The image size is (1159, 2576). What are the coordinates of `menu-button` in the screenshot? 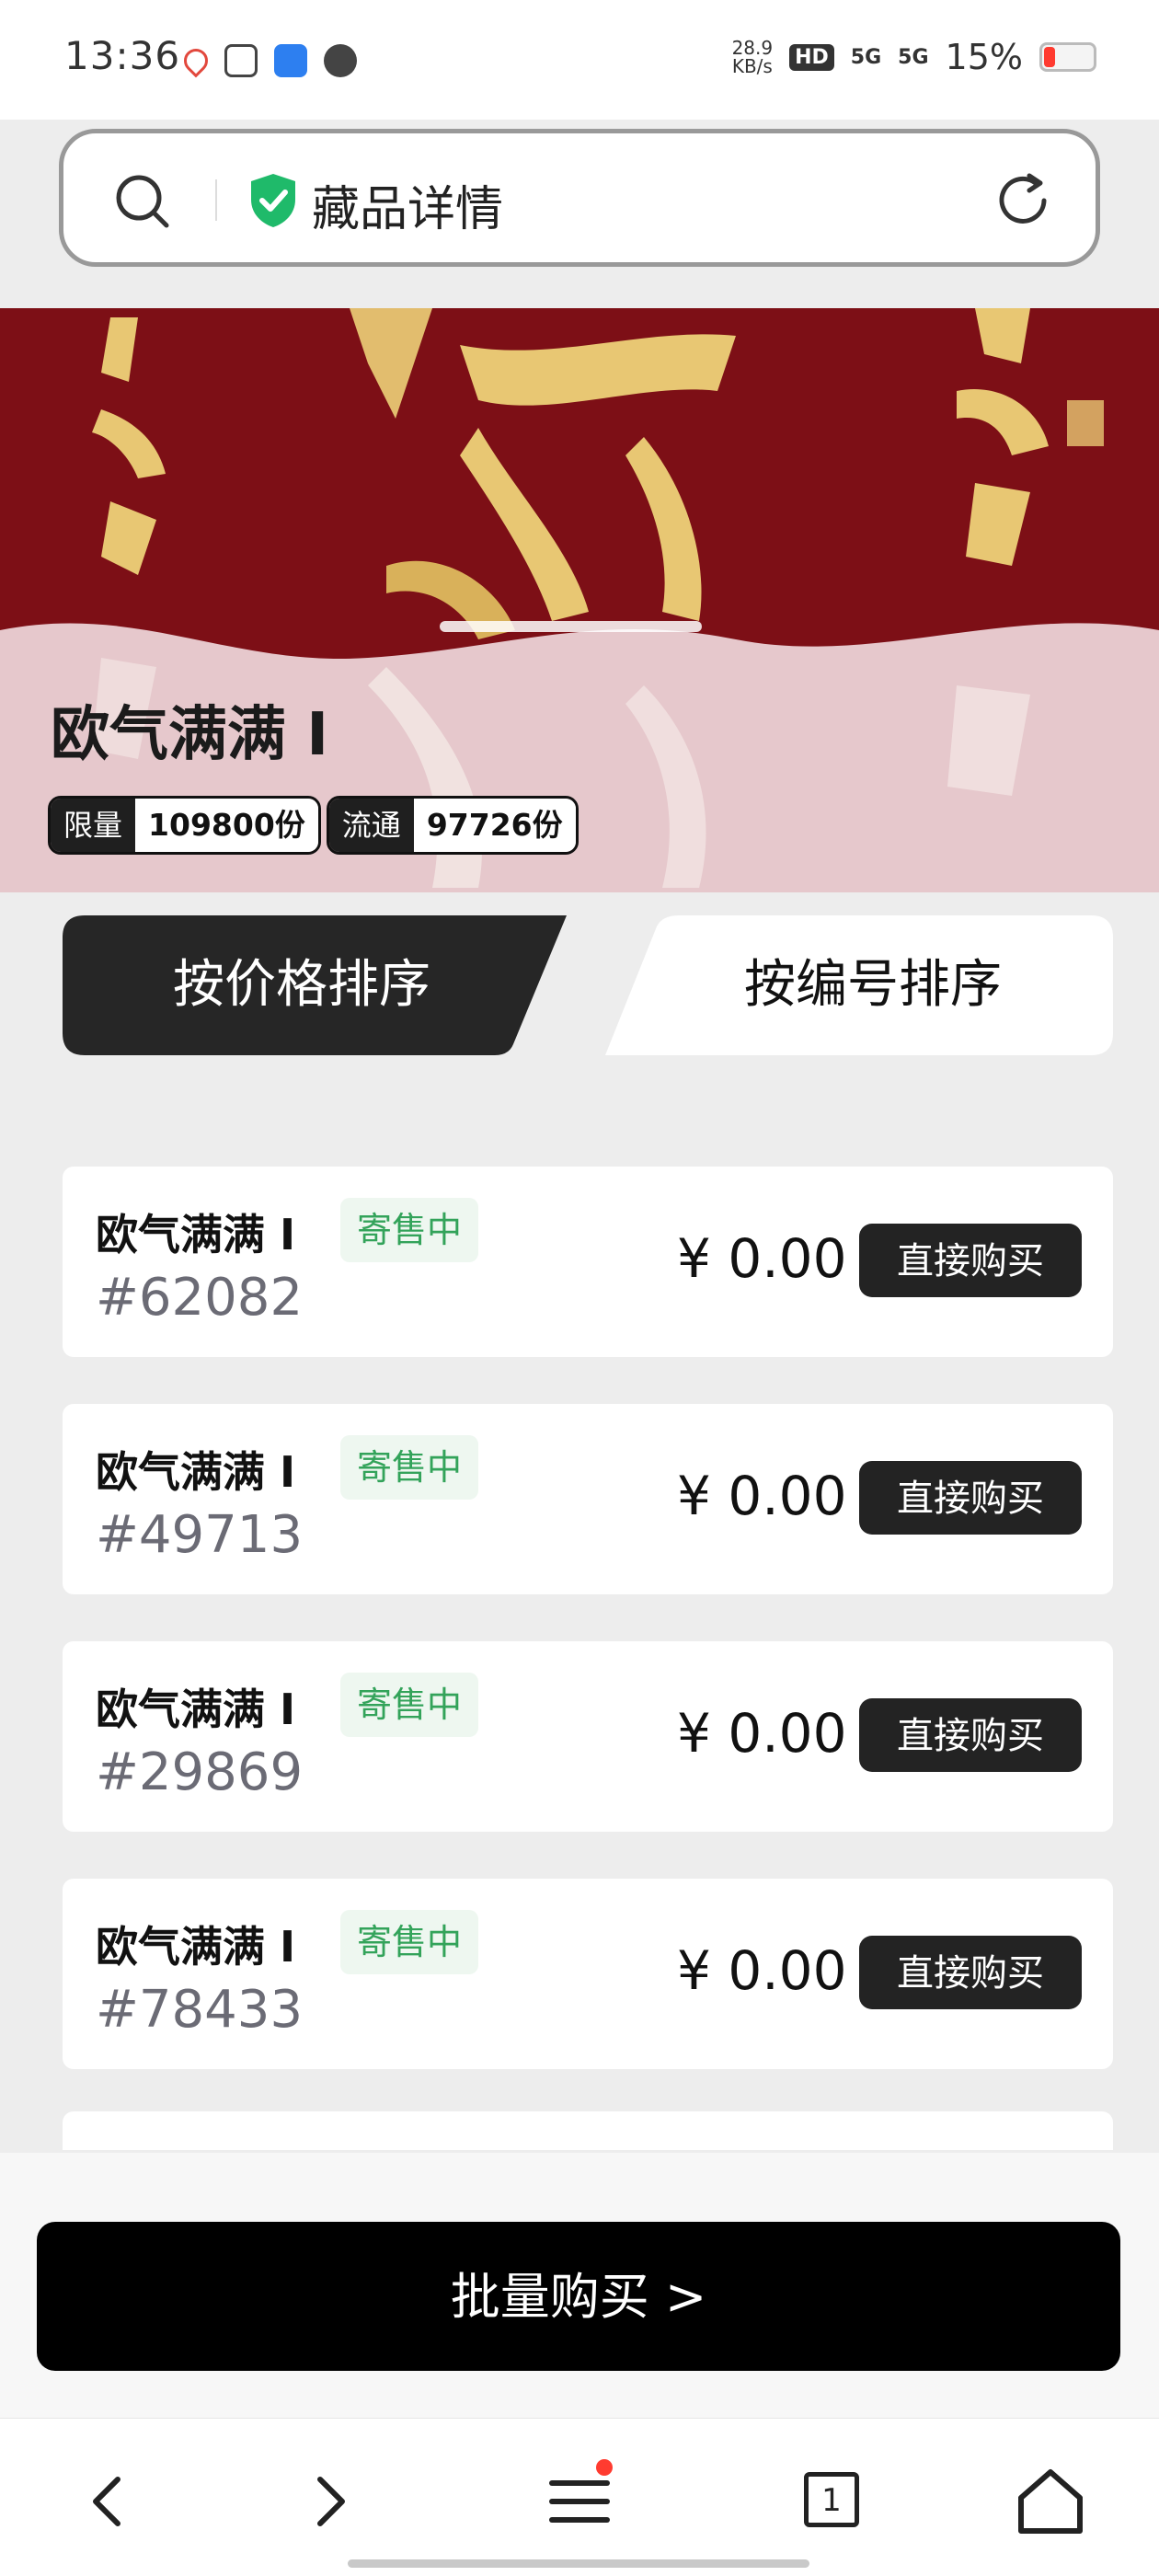 It's located at (579, 2498).